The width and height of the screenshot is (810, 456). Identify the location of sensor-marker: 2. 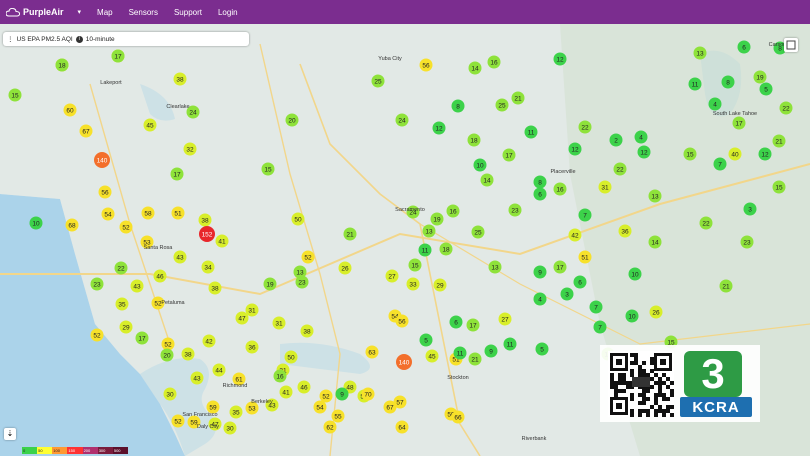
(616, 140).